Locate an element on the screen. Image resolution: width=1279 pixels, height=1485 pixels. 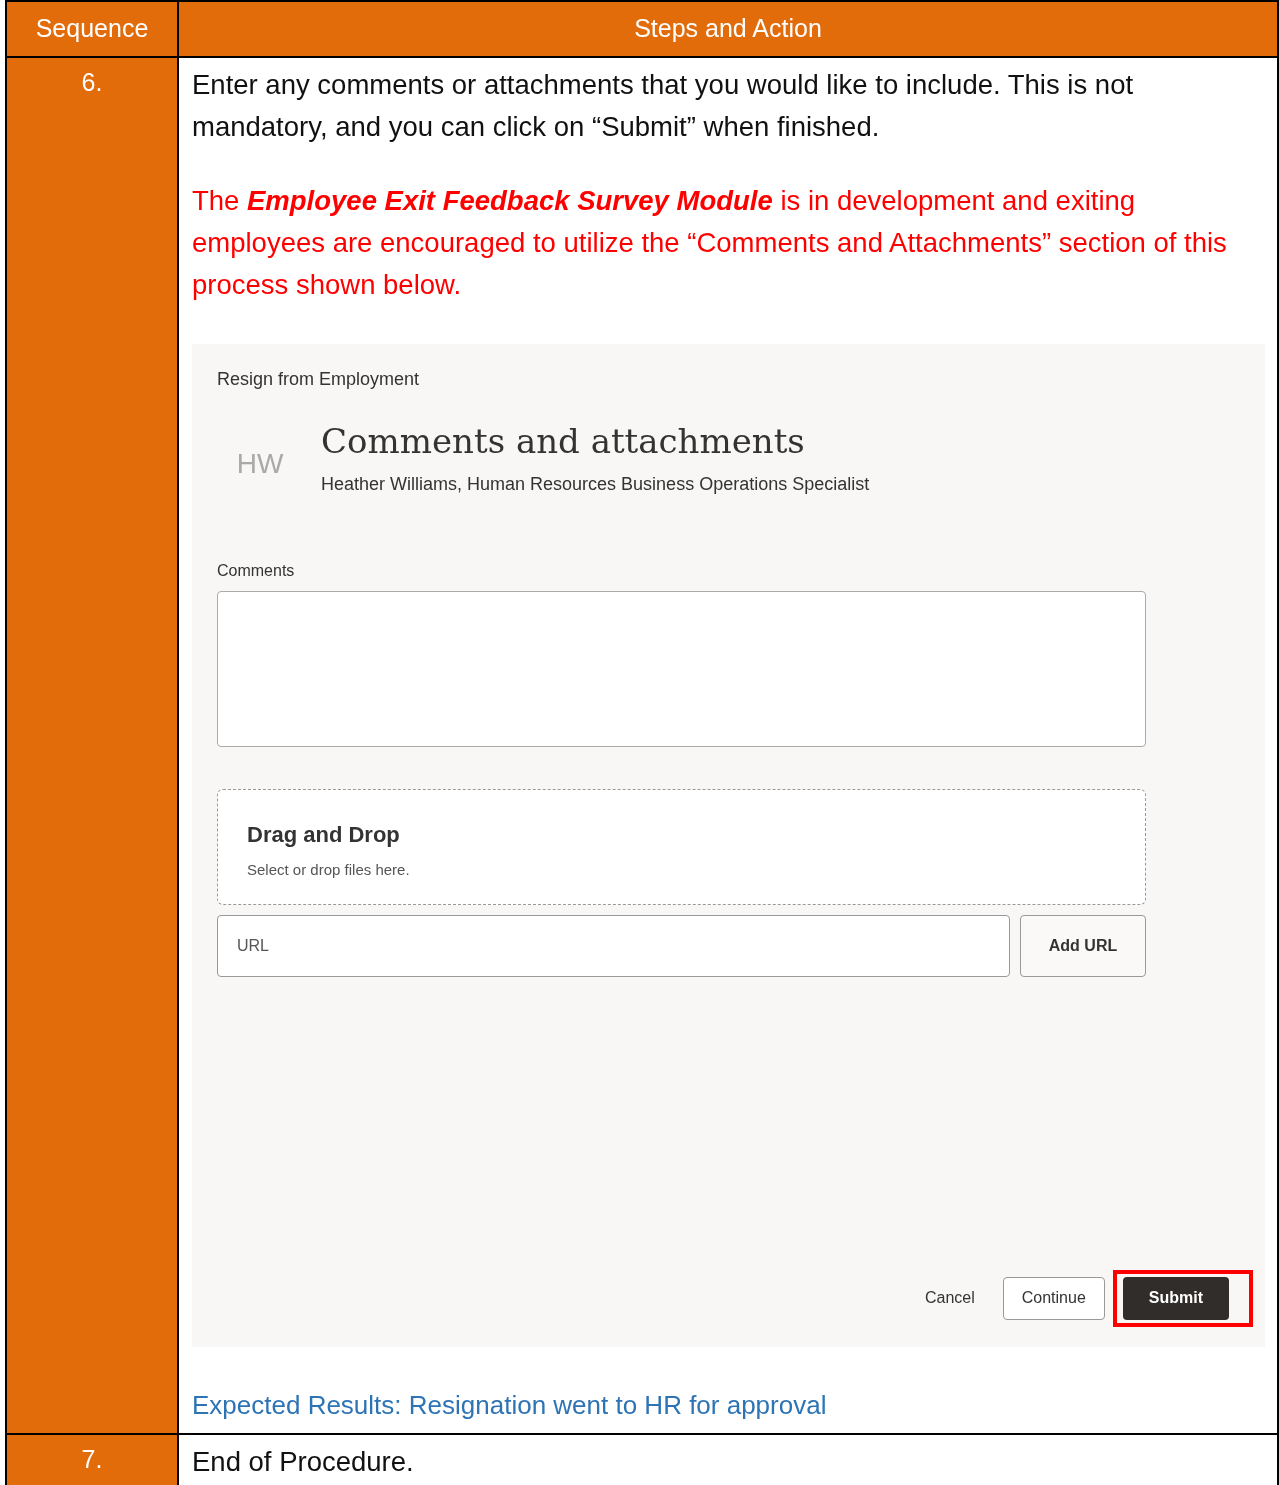
url-field: URL is located at coordinates (613, 945).